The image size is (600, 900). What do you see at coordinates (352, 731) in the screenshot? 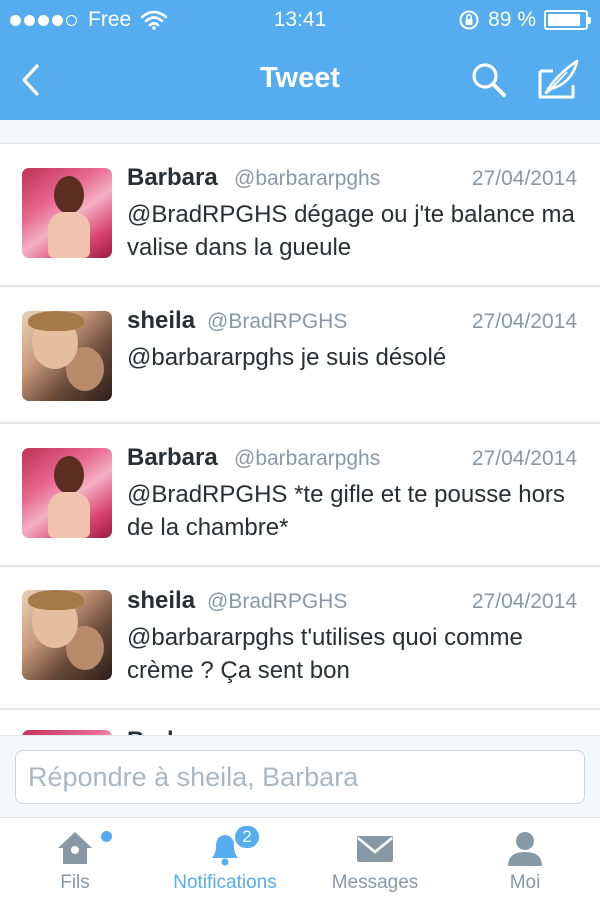
I see `tweet-header: Barbara` at bounding box center [352, 731].